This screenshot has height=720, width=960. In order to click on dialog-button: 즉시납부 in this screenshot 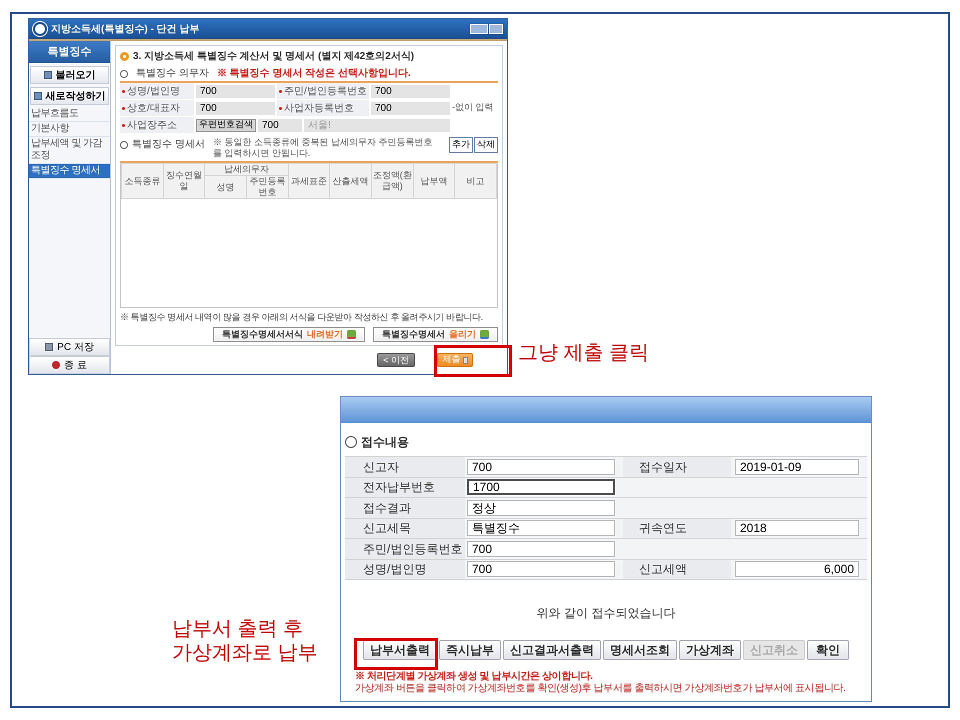, I will do `click(470, 650)`.